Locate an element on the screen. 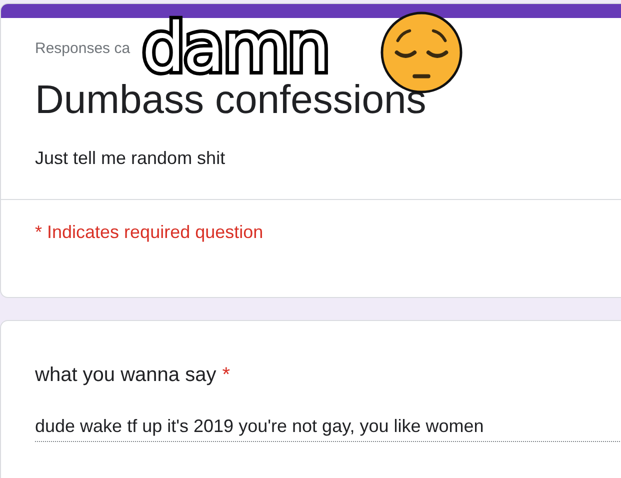 This screenshot has width=621, height=478. question-label: what you wanna say is located at coordinates (125, 375).